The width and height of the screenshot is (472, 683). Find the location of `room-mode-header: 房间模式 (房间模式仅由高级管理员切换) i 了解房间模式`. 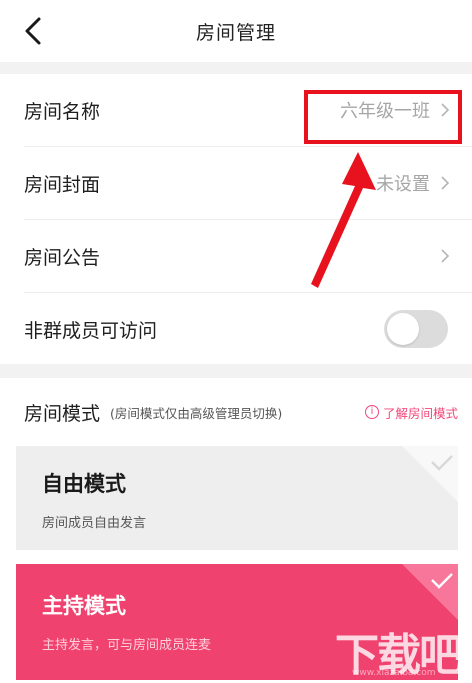

room-mode-header: 房间模式 (房间模式仅由高级管理员切换) i 了解房间模式 is located at coordinates (241, 412).